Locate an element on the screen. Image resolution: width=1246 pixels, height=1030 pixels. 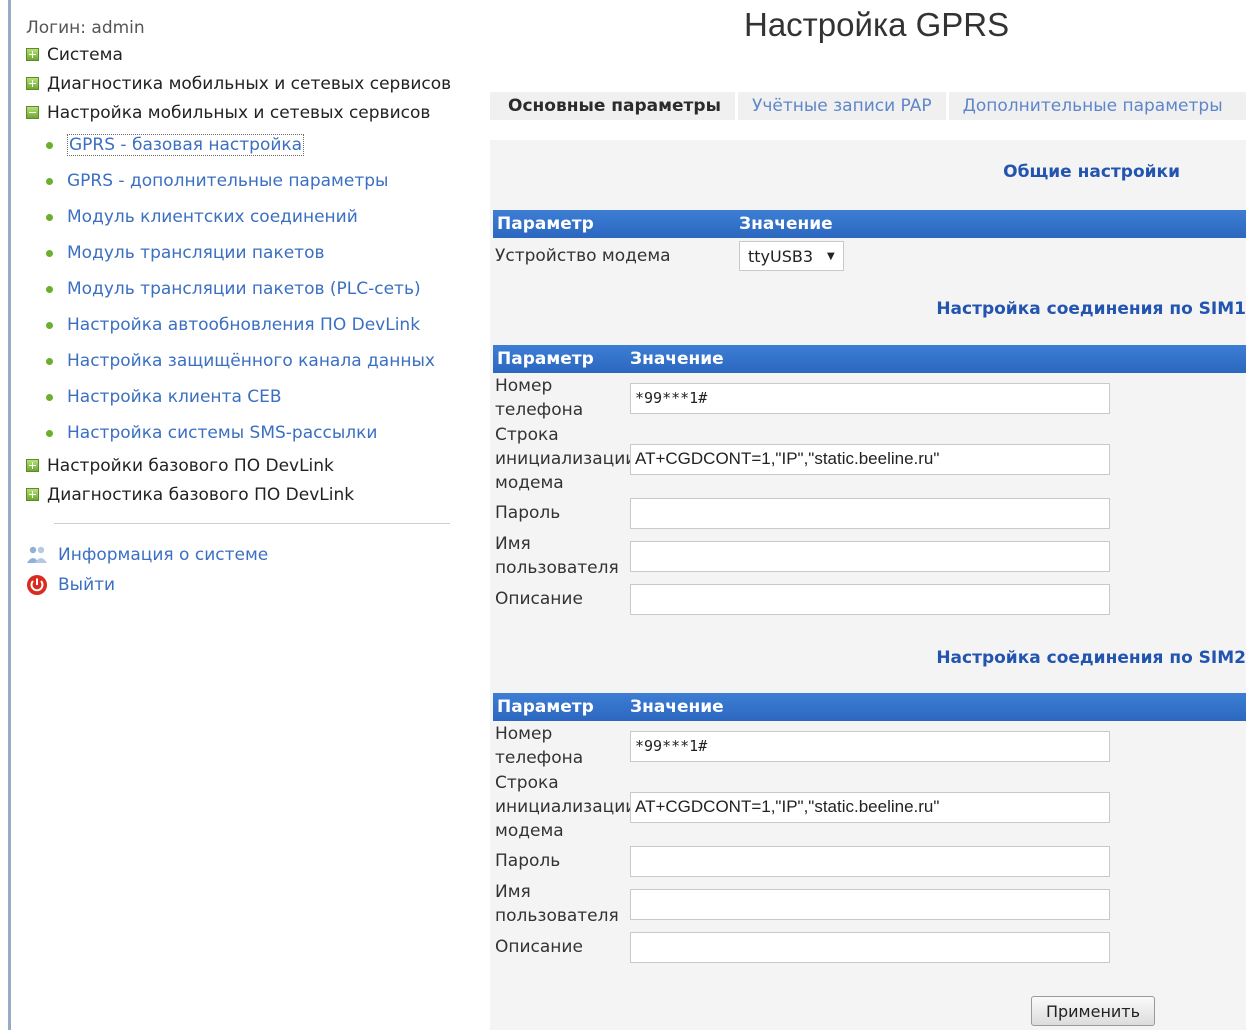
sidebar-subitem-packet-translation-plc: Модуль трансляции пакетов (PLC-сеть) is located at coordinates (256, 289).